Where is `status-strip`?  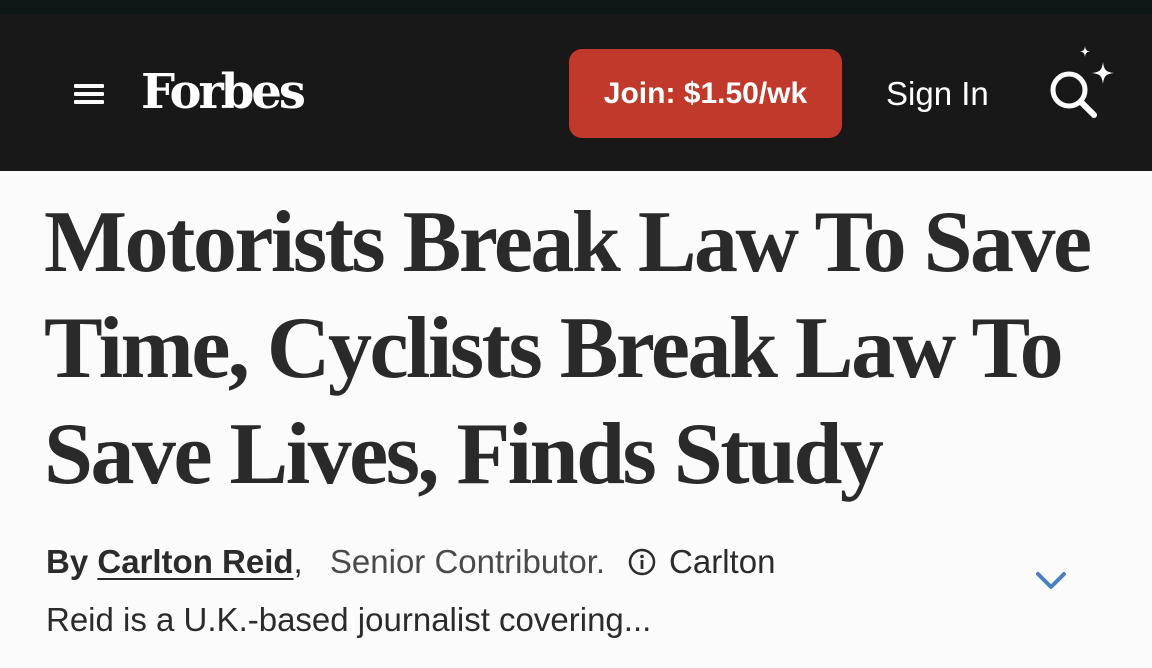 status-strip is located at coordinates (576, 7).